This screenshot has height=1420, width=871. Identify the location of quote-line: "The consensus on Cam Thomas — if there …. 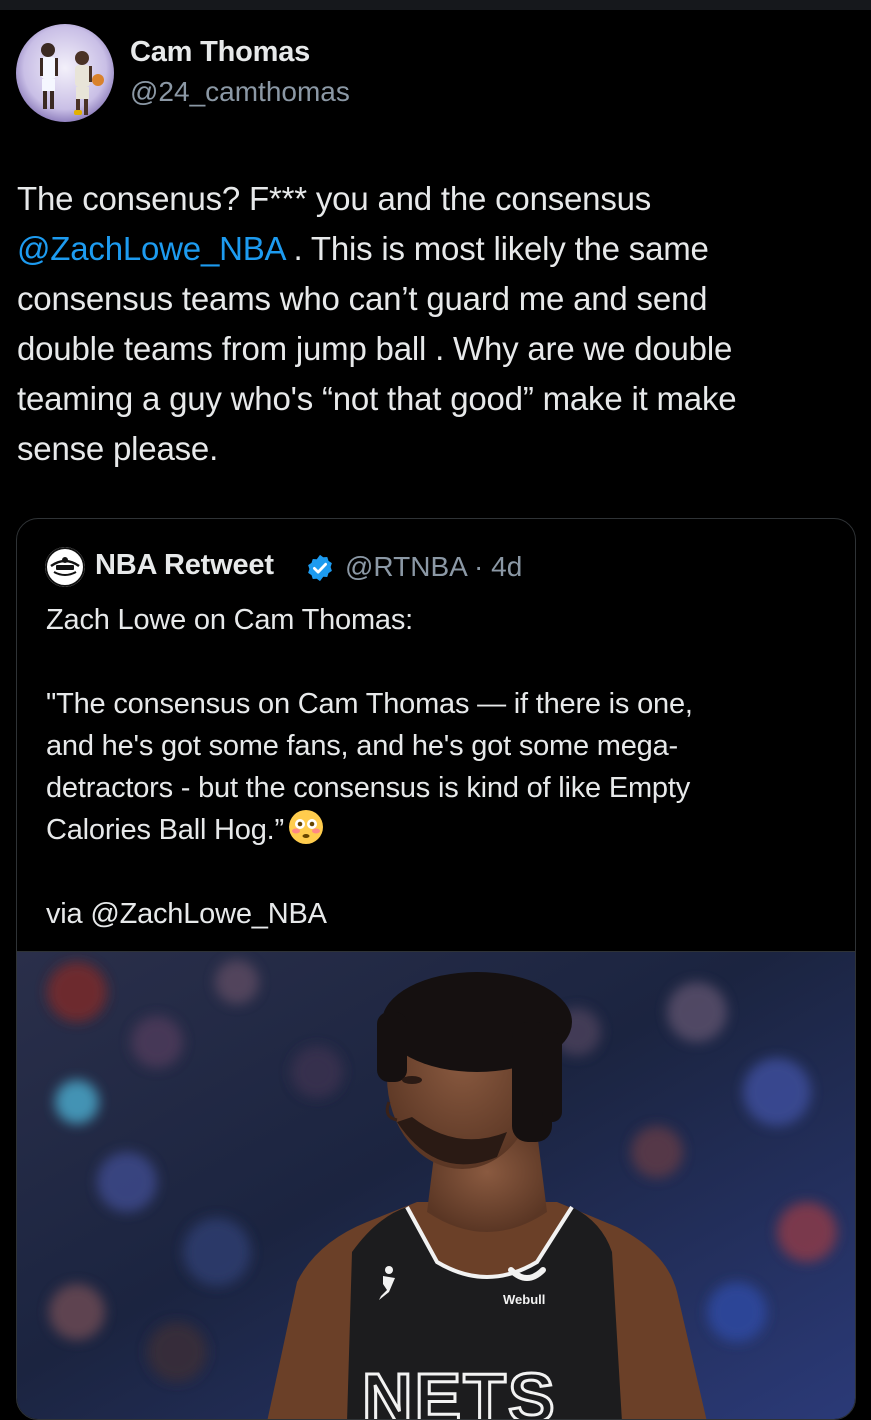
(369, 704).